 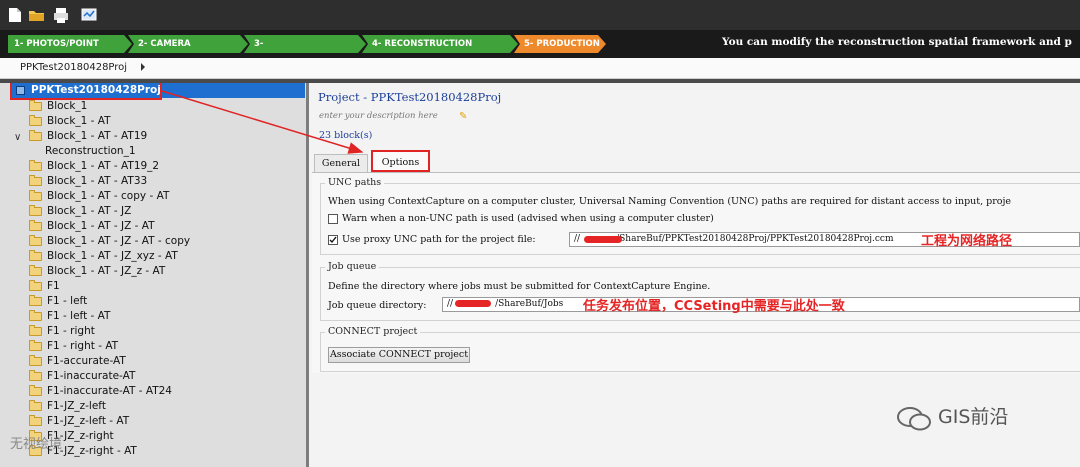 I want to click on tree-item: F1-JZ_z-left, so click(x=76, y=406).